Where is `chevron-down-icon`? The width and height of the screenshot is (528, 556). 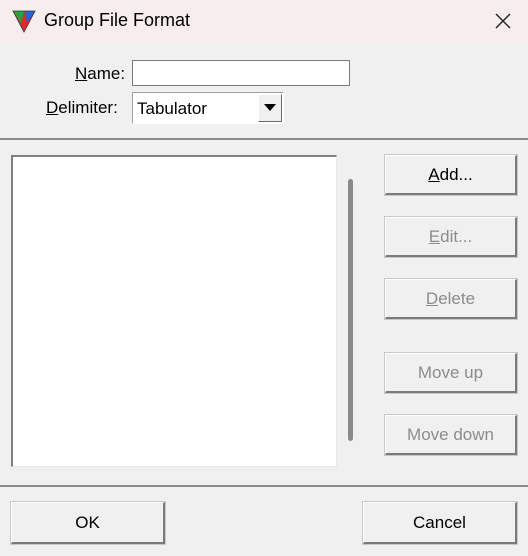 chevron-down-icon is located at coordinates (270, 107).